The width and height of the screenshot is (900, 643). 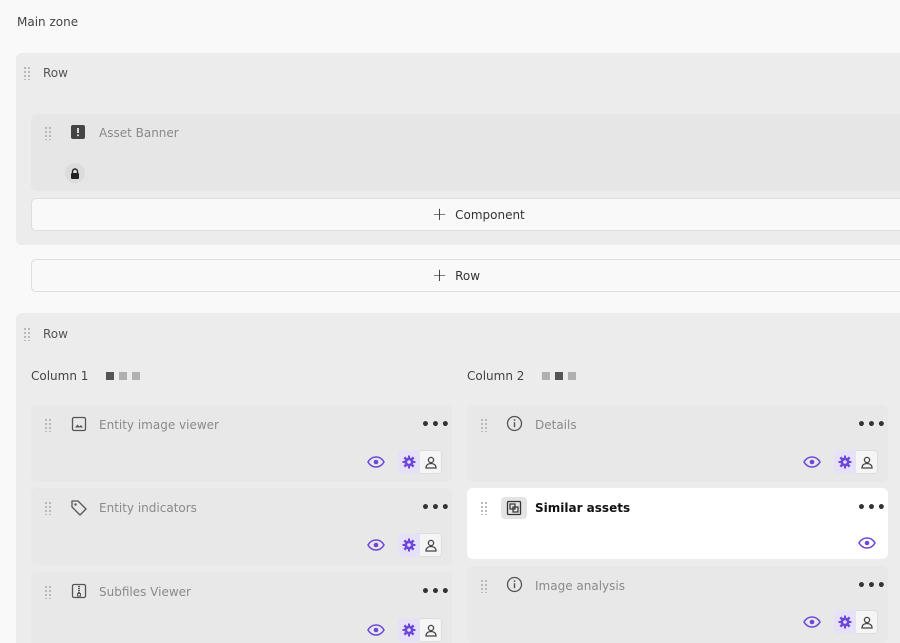 I want to click on column-1-layout-selector, so click(x=122, y=376).